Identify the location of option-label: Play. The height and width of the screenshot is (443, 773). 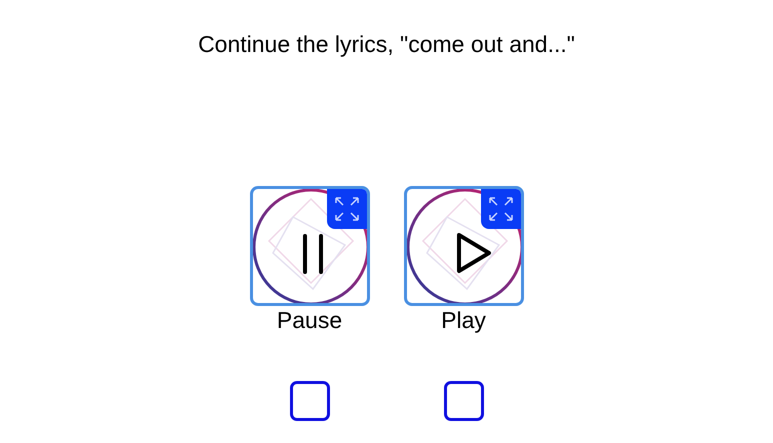
(463, 320).